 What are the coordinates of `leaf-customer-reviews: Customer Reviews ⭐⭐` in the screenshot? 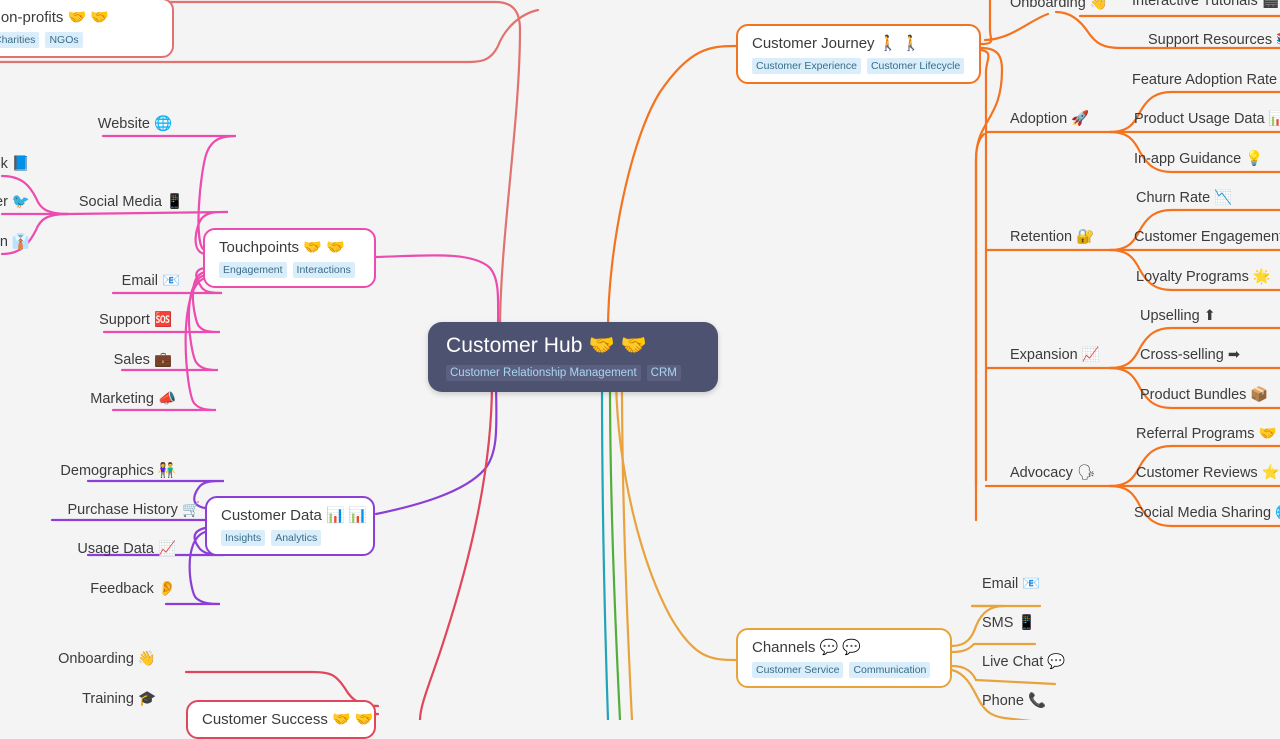 It's located at (1208, 473).